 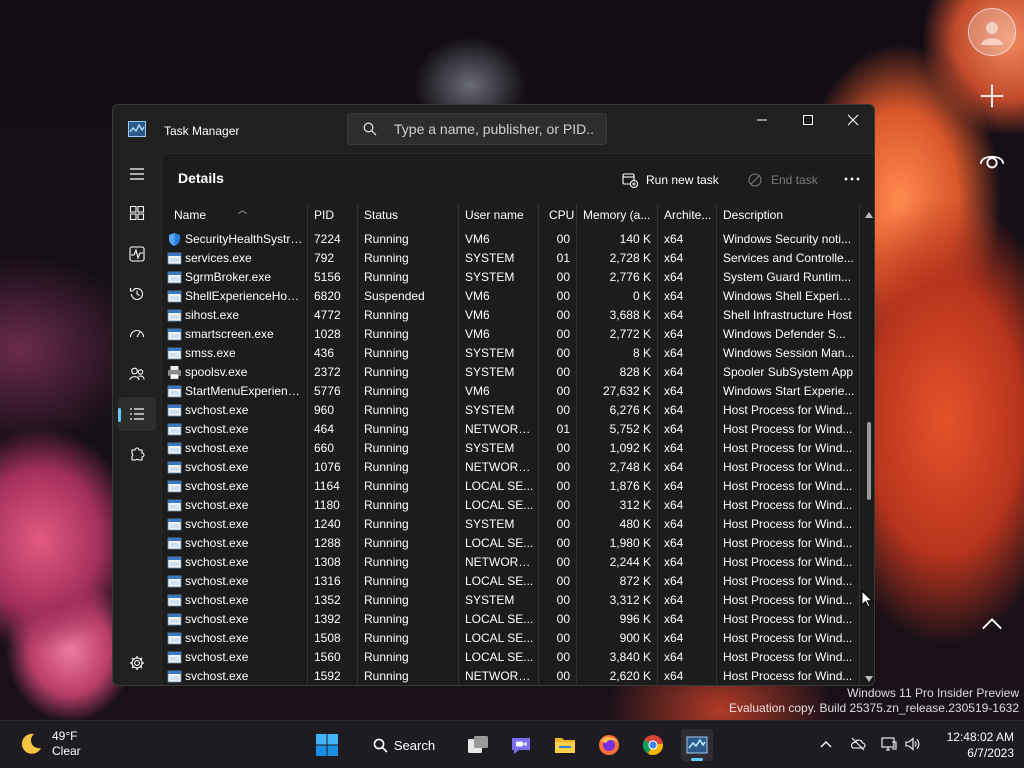 I want to click on gear-icon, so click(x=137, y=663).